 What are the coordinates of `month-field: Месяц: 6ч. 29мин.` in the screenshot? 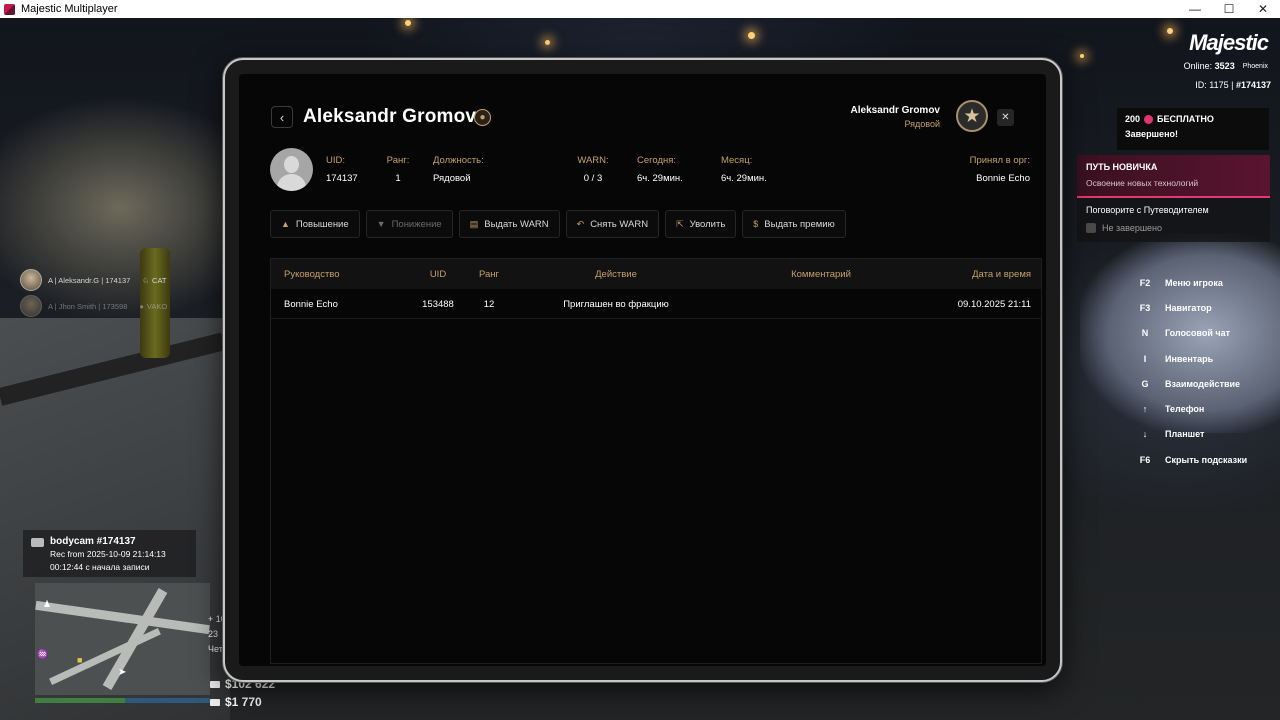 It's located at (744, 169).